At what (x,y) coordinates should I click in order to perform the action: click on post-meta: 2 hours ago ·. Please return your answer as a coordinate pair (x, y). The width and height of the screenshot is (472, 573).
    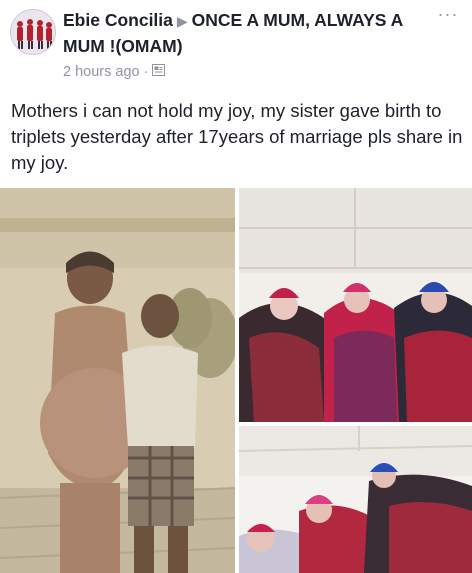
    Looking at the image, I should click on (114, 72).